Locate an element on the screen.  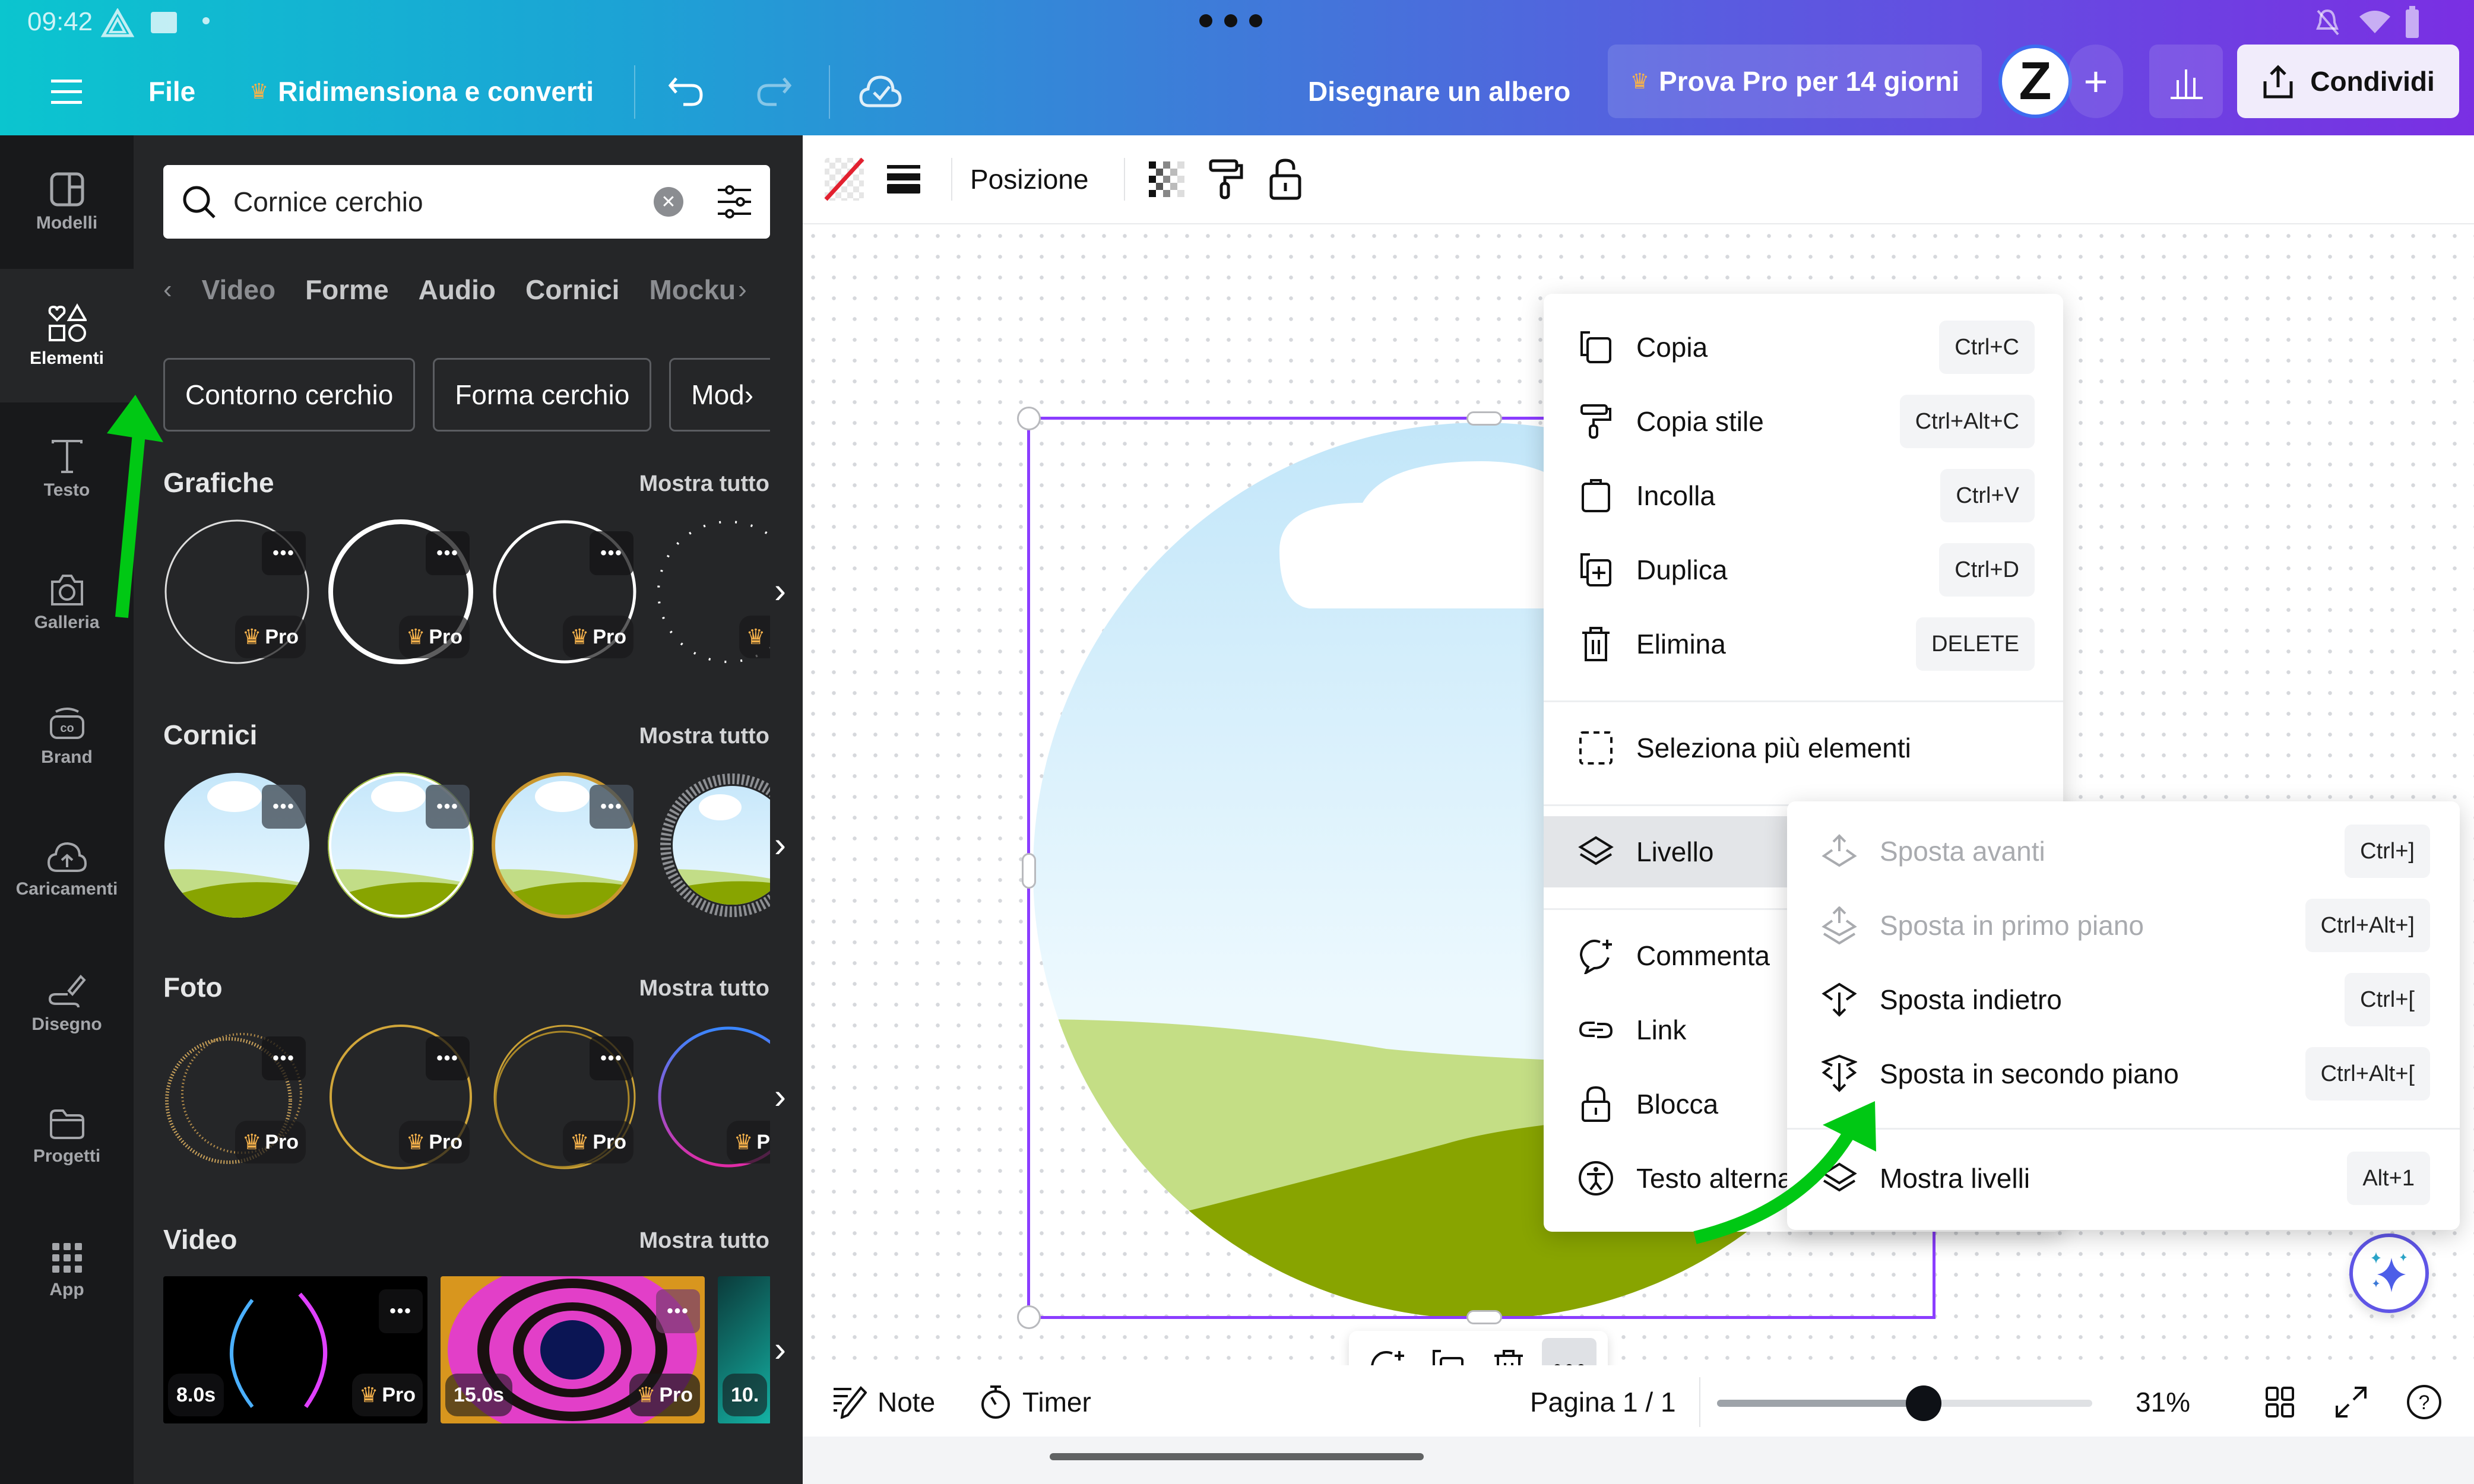
chip-forma-cerchio: Forma cerchio is located at coordinates (542, 395).